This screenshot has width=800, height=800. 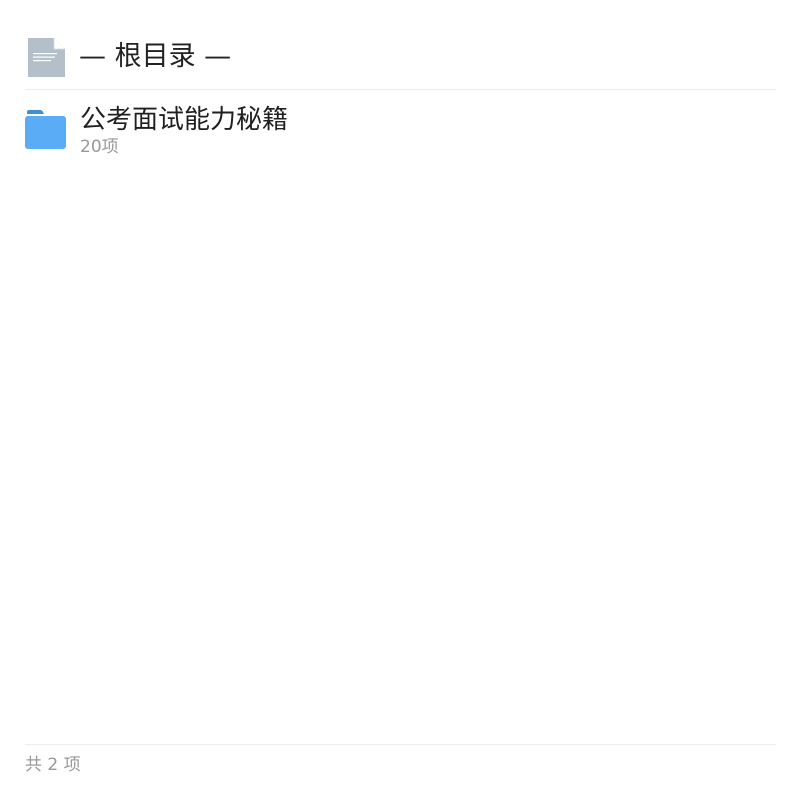 What do you see at coordinates (400, 63) in the screenshot?
I see `directory-header: — 根目录 —` at bounding box center [400, 63].